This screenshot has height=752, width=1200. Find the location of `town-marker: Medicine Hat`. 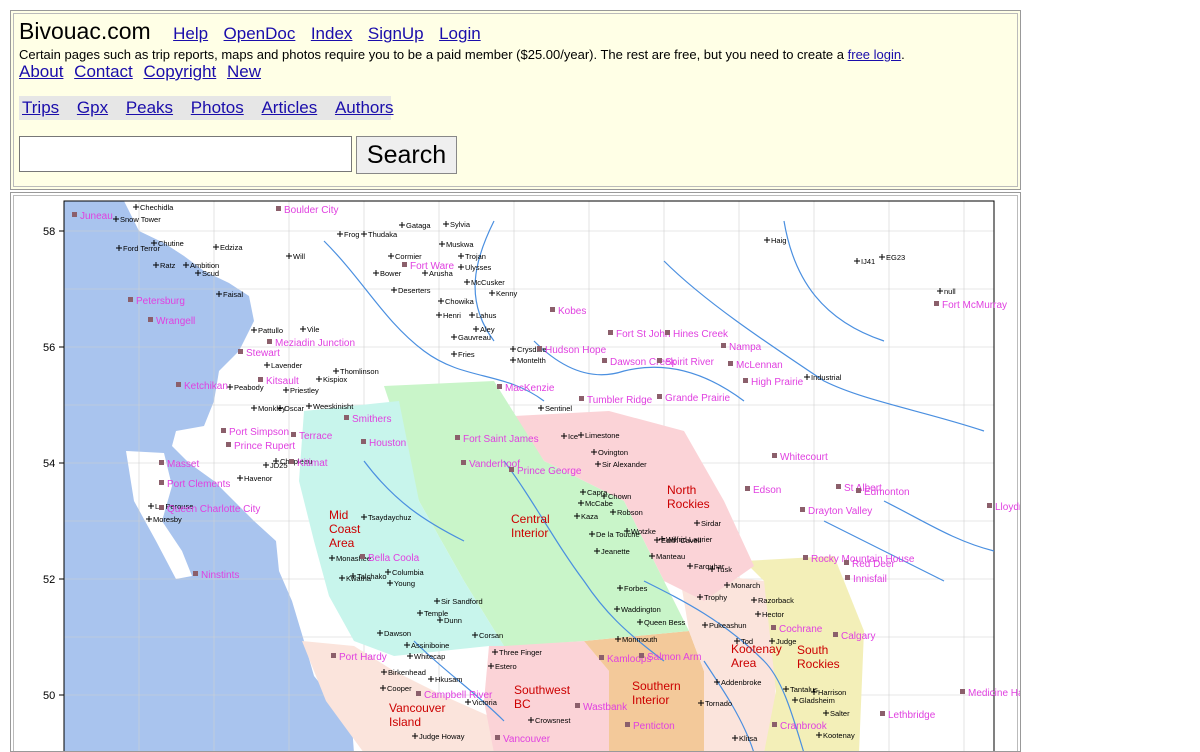

town-marker: Medicine Hat is located at coordinates (990, 693).